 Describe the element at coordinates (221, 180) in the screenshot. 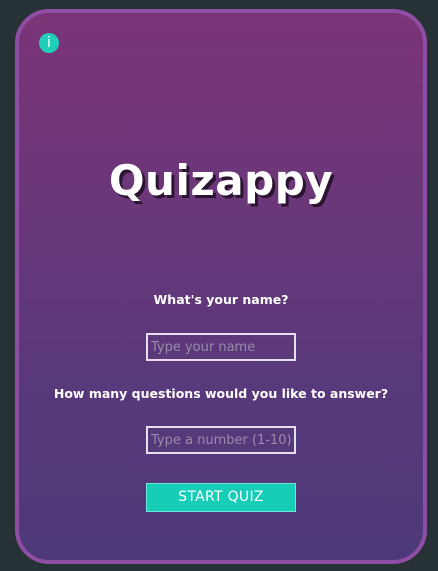

I see `app-logo: Quizappy` at that location.